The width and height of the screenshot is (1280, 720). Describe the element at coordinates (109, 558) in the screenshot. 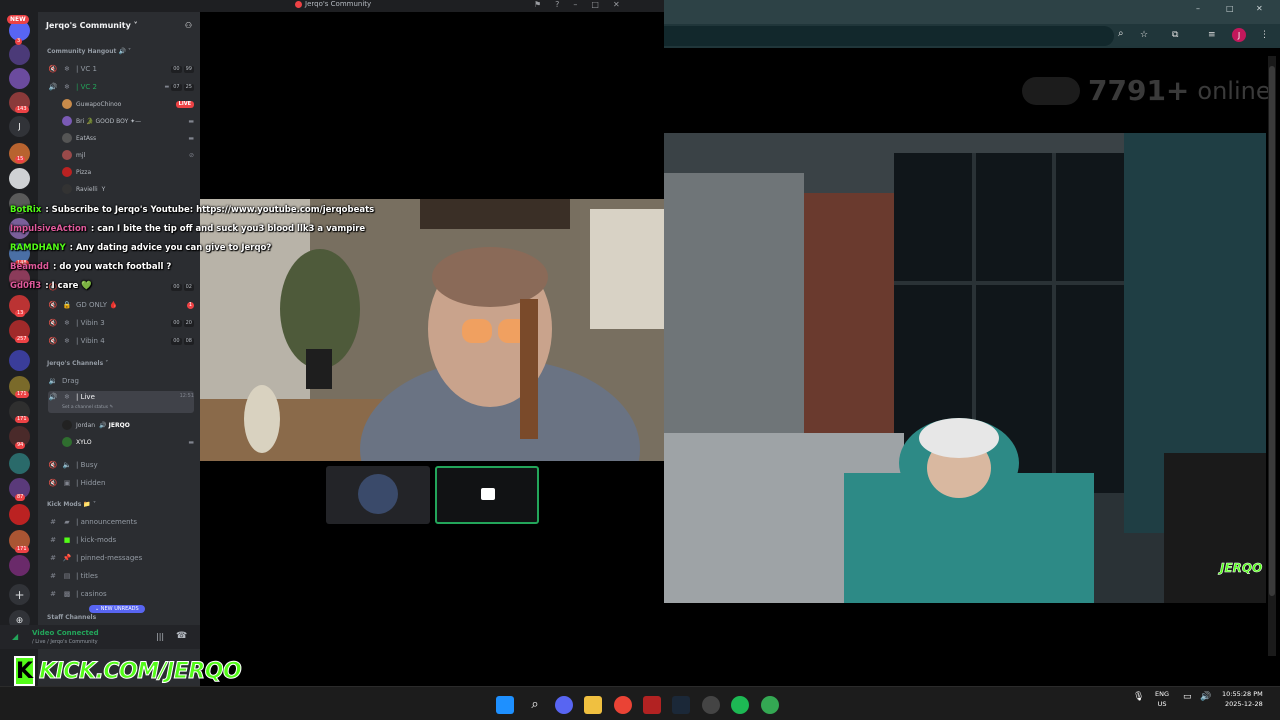

I see `channel-name: | pinned-messages` at that location.